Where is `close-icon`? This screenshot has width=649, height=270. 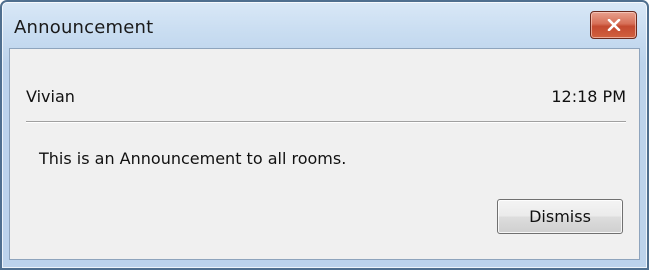
close-icon is located at coordinates (614, 25).